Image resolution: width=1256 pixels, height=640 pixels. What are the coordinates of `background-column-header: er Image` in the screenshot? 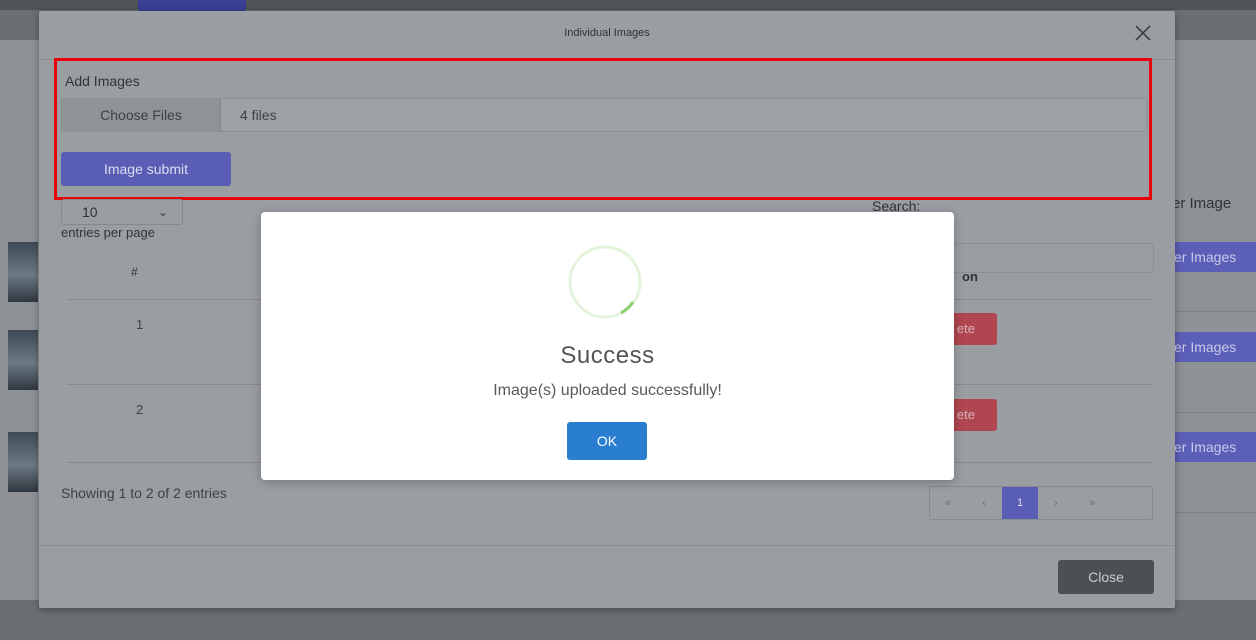 It's located at (1202, 203).